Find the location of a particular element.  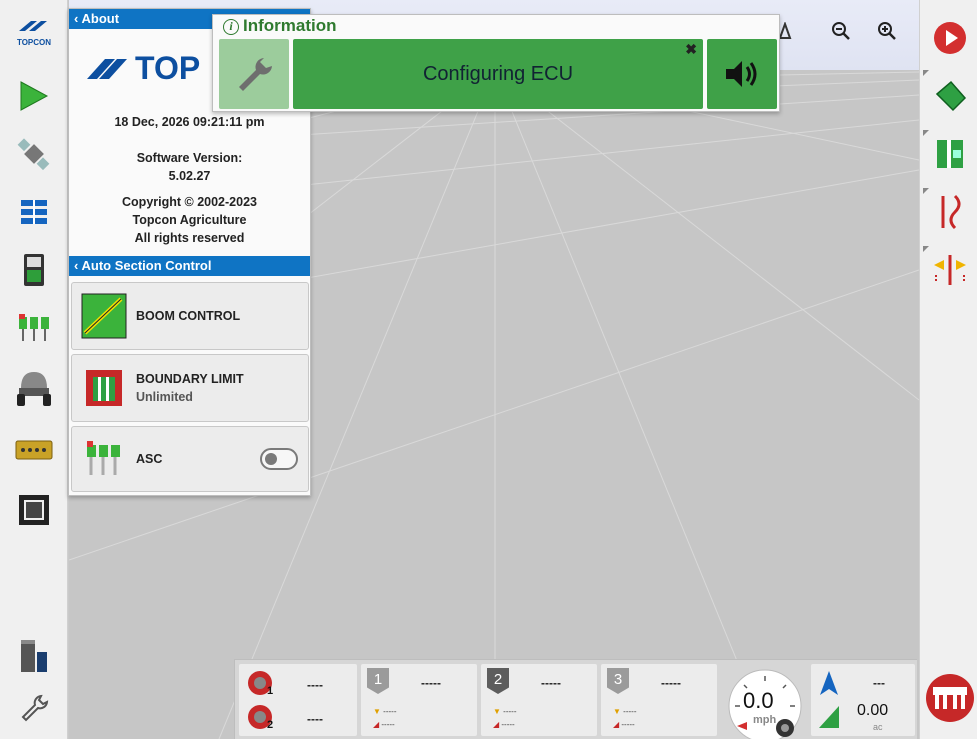

svg-text: TOPCON is located at coordinates (34, 42).